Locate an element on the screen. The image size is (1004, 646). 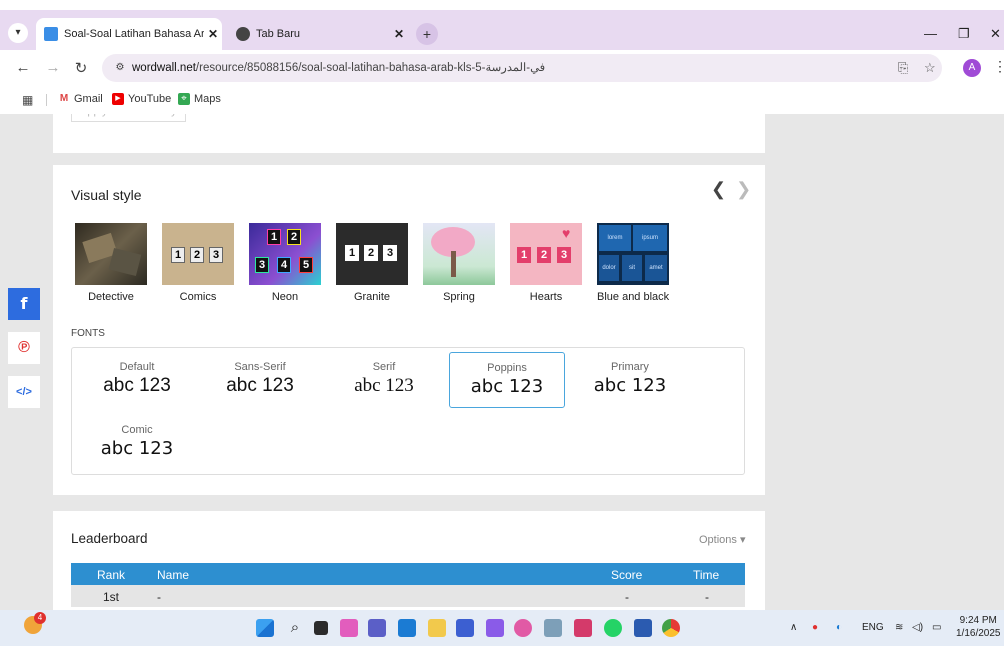
bookmark-label: Maps is located at coordinates (207, 99).